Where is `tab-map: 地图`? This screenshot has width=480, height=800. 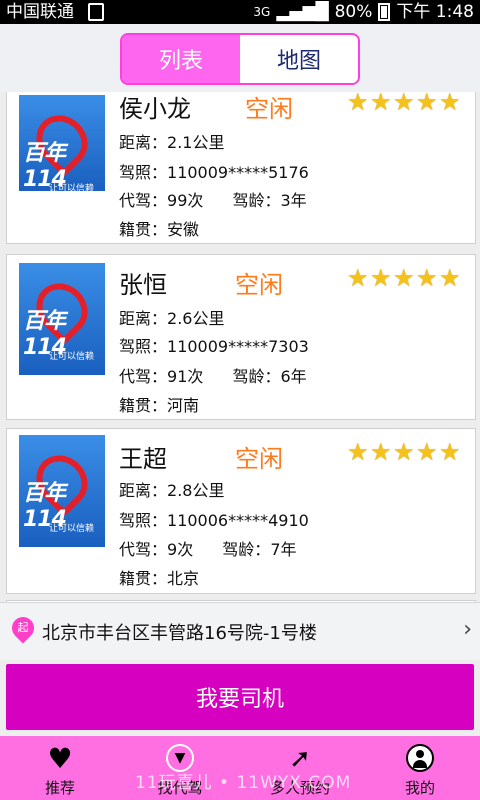
tab-map: 地图 is located at coordinates (299, 59).